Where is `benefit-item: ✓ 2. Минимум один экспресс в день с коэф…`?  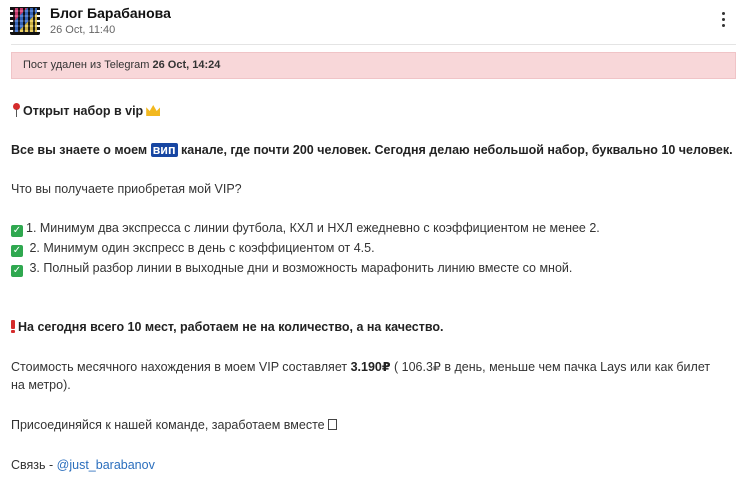
benefit-item: ✓ 2. Минимум один экспресс в день с коэф… is located at coordinates (193, 249).